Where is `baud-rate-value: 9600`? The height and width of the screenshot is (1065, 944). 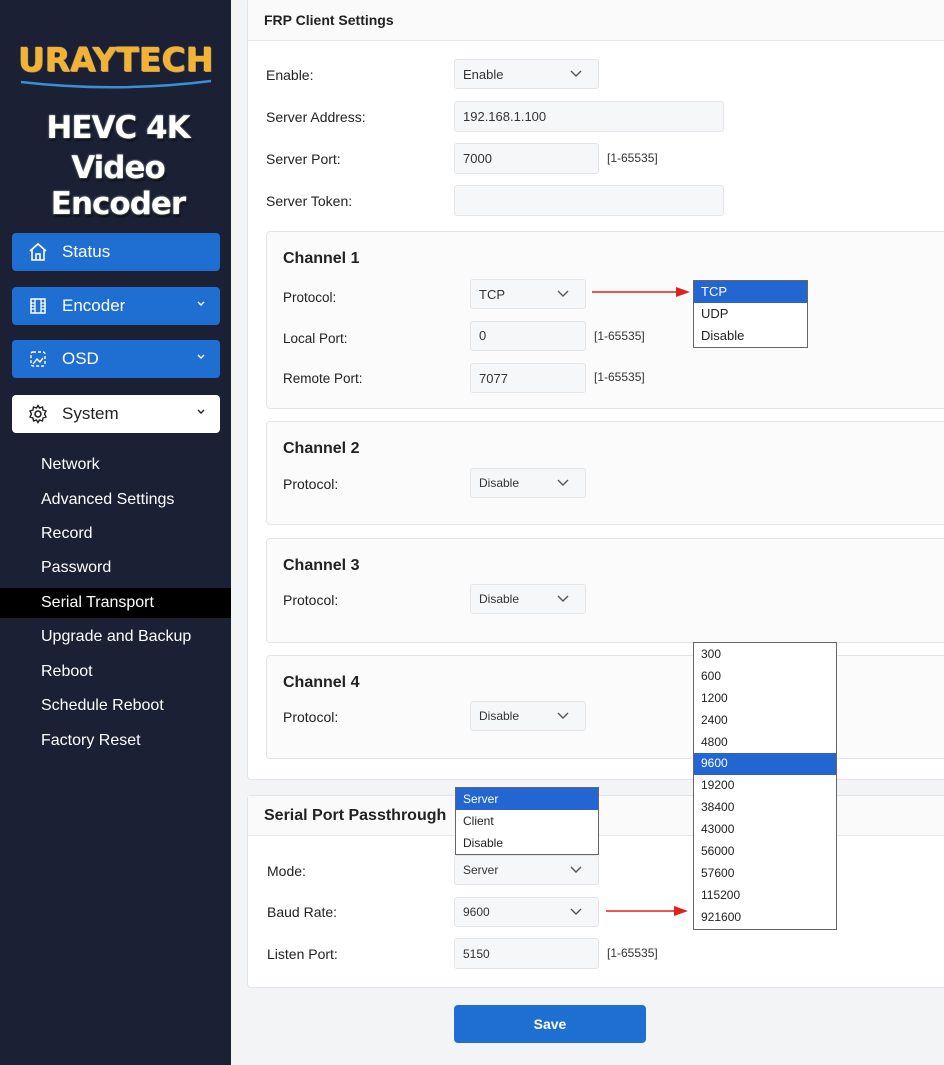
baud-rate-value: 9600 is located at coordinates (476, 912).